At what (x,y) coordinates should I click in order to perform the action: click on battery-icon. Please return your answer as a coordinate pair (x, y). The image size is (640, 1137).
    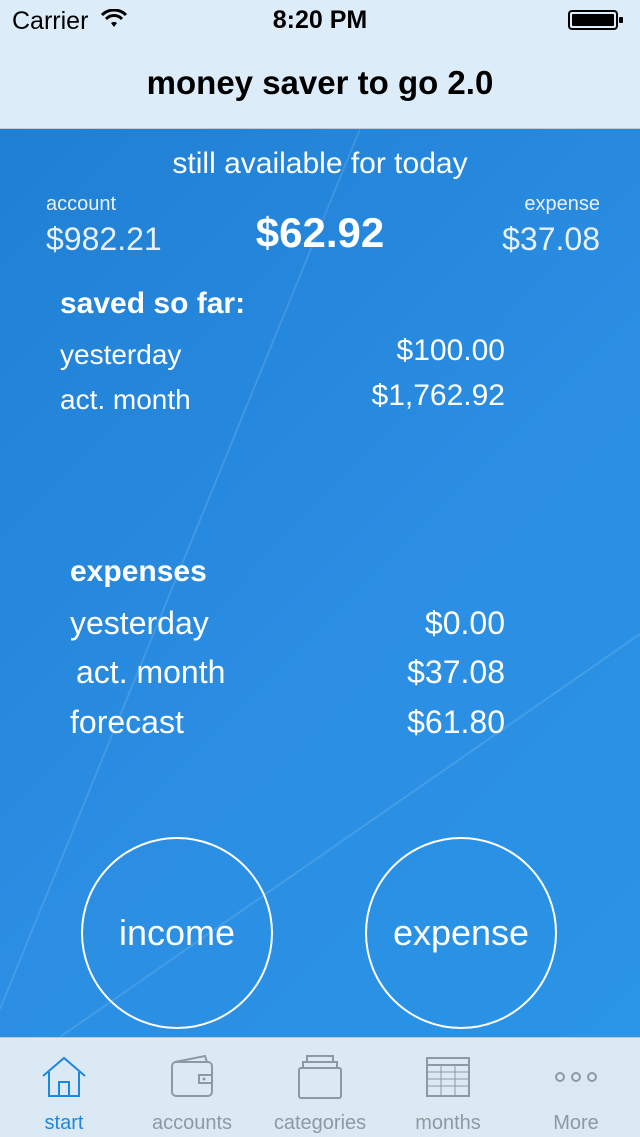
    Looking at the image, I should click on (595, 20).